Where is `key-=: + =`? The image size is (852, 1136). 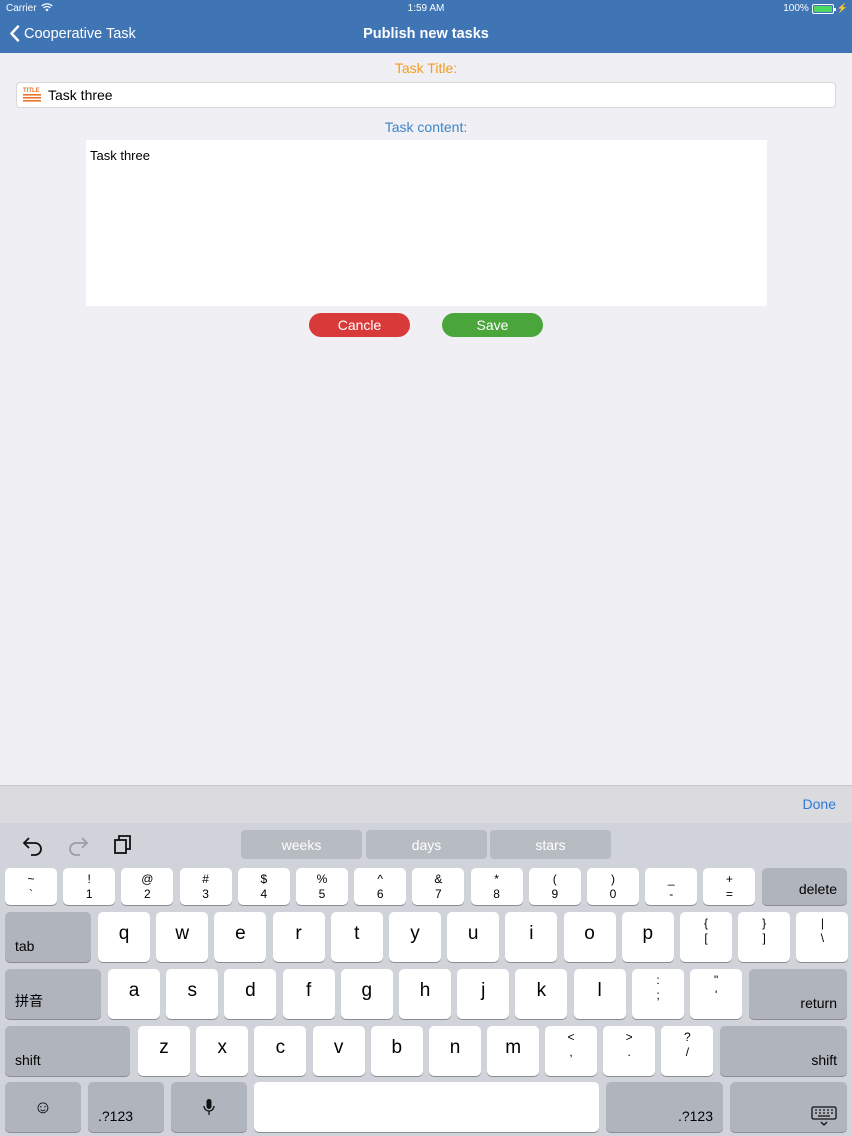
key-=: + = is located at coordinates (729, 886).